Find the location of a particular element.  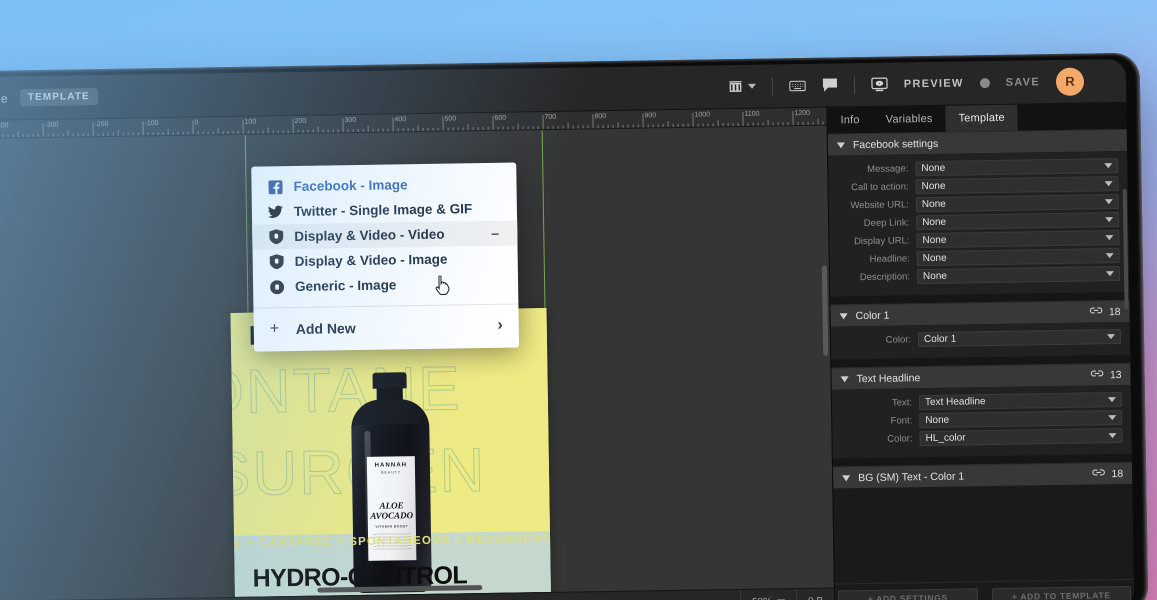

layout-columns-icon is located at coordinates (735, 86).